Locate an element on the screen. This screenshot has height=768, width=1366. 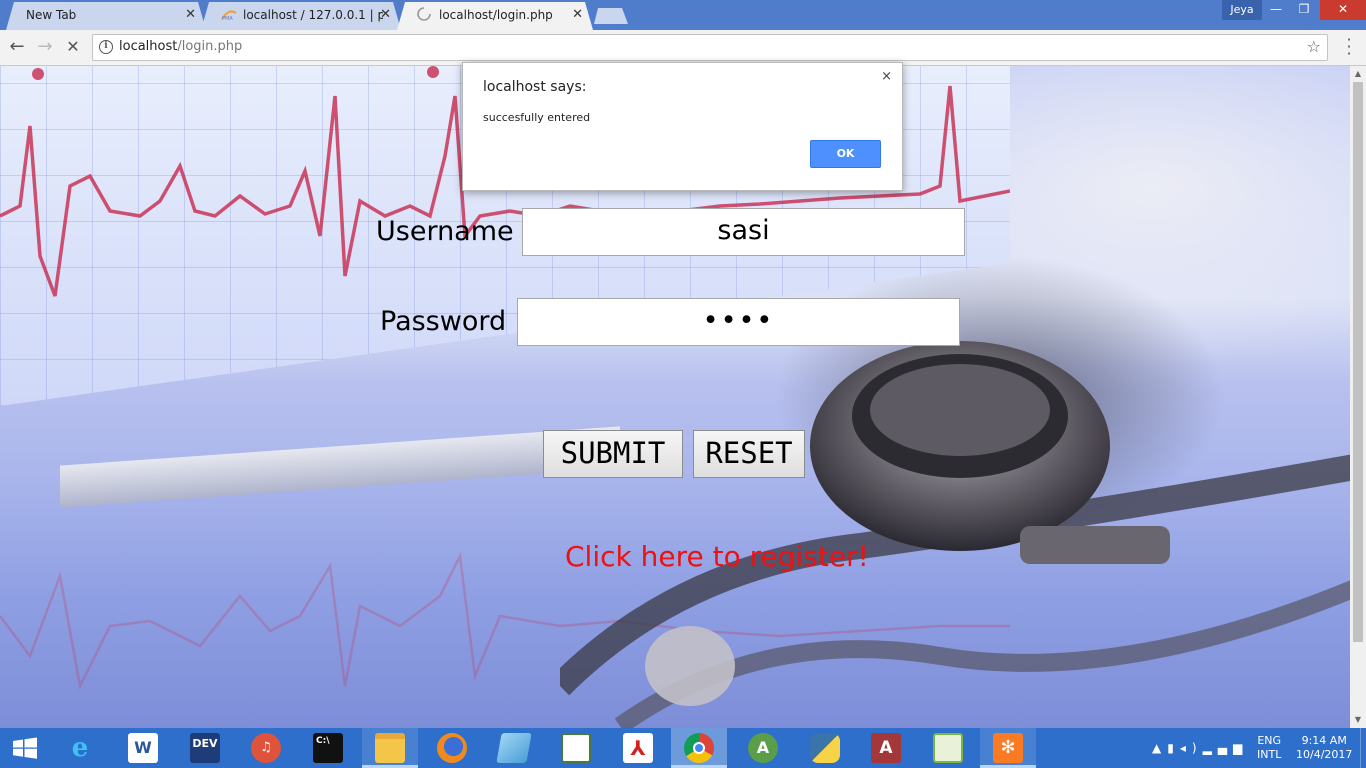
xampp-icon: ✻ is located at coordinates (1008, 748).